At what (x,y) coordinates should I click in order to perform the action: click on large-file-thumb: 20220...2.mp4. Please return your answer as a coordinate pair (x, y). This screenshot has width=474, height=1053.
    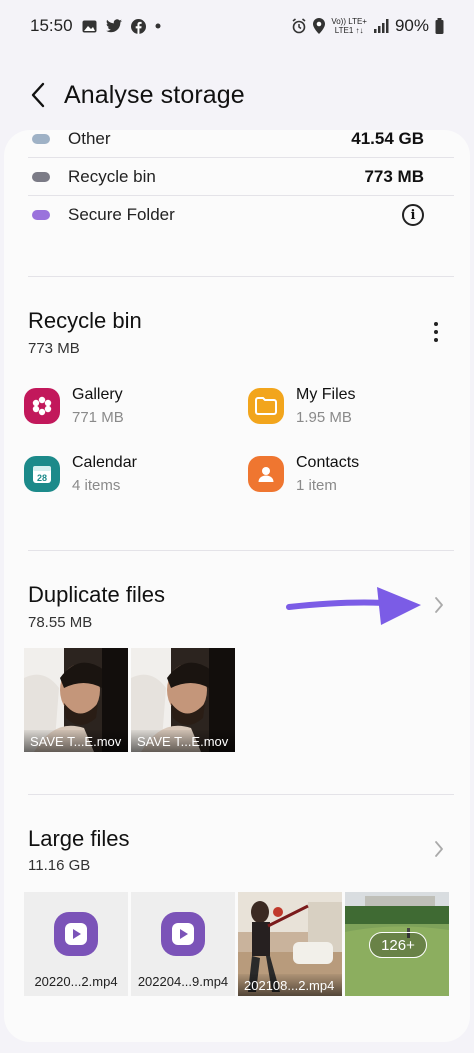
    Looking at the image, I should click on (76, 944).